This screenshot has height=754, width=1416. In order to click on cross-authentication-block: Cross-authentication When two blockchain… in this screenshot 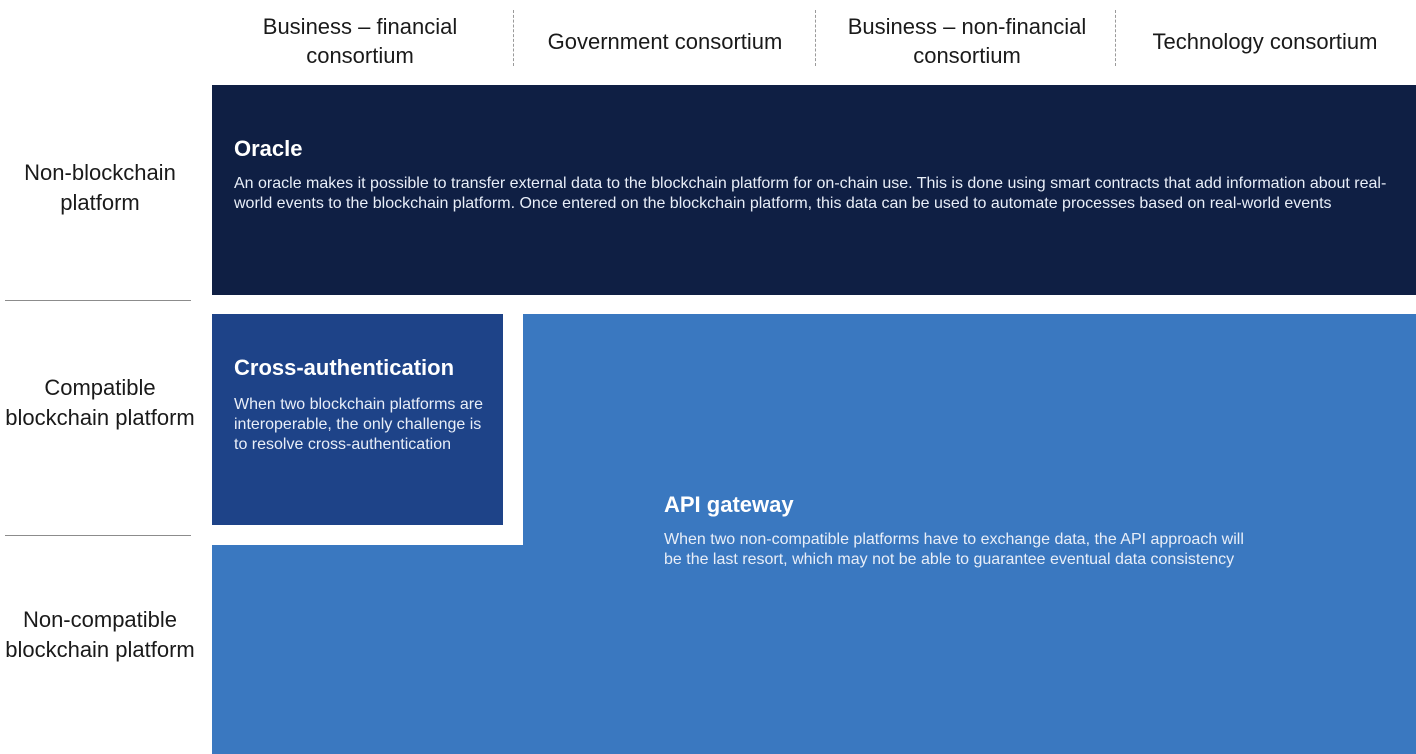, I will do `click(357, 419)`.